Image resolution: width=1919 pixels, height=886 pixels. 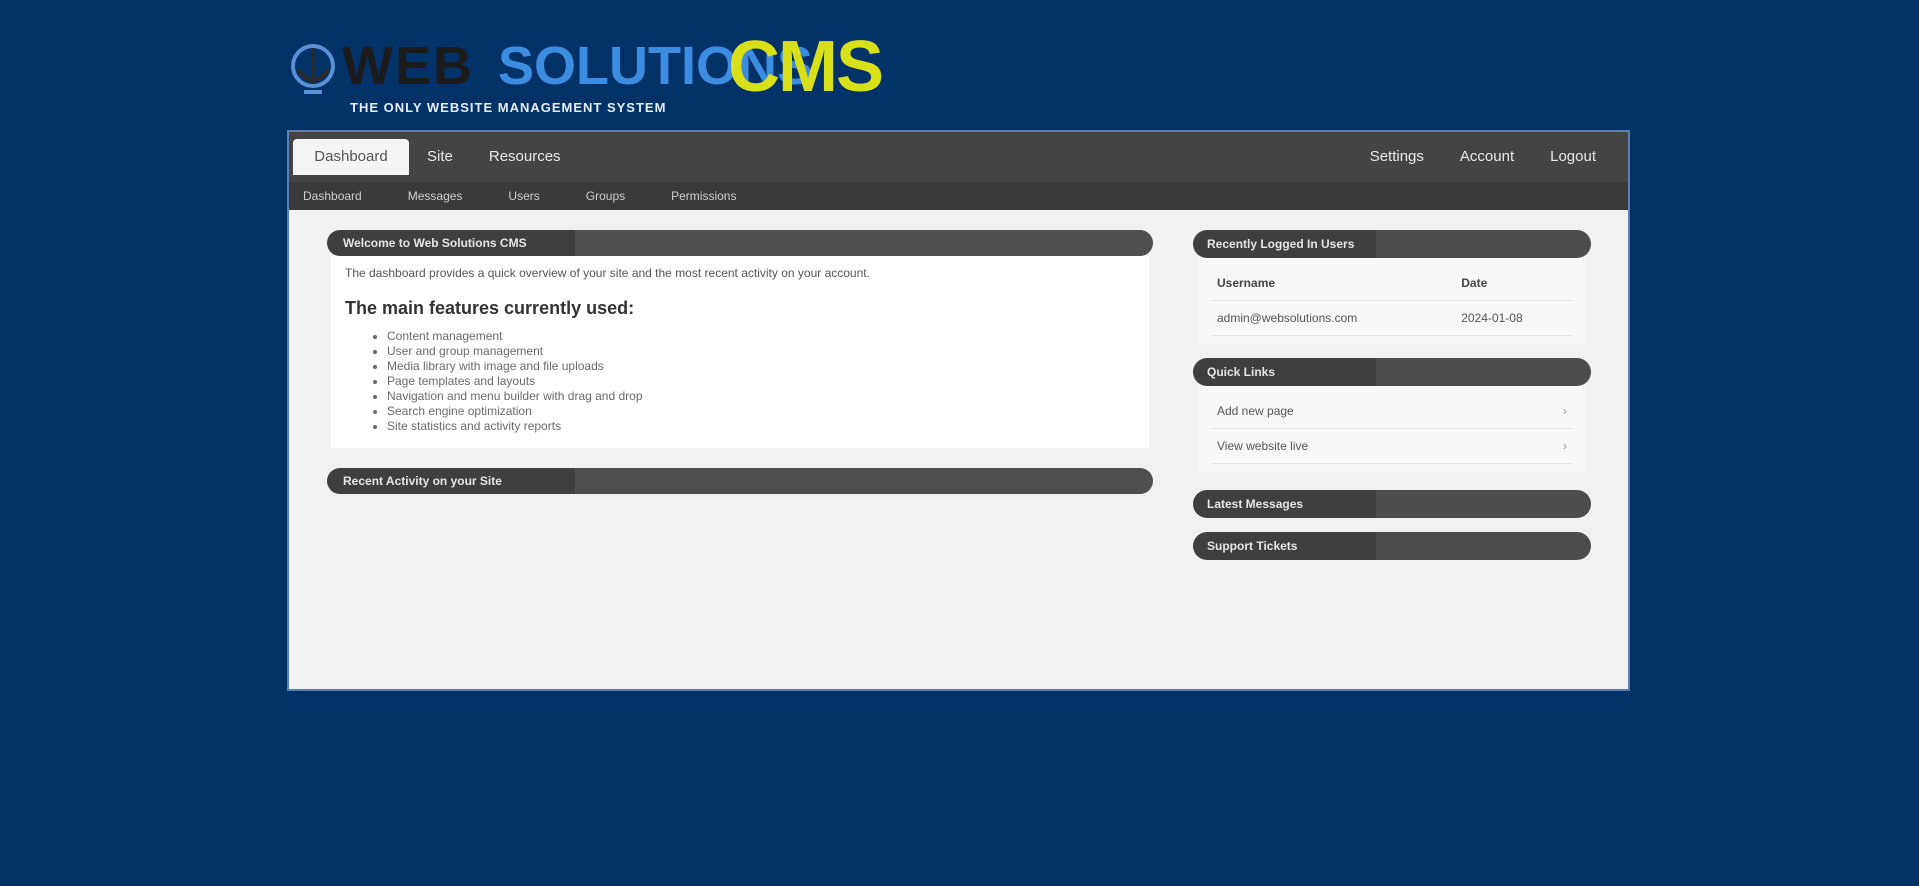 I want to click on latest-messages-header: Latest Messages, so click(x=1392, y=504).